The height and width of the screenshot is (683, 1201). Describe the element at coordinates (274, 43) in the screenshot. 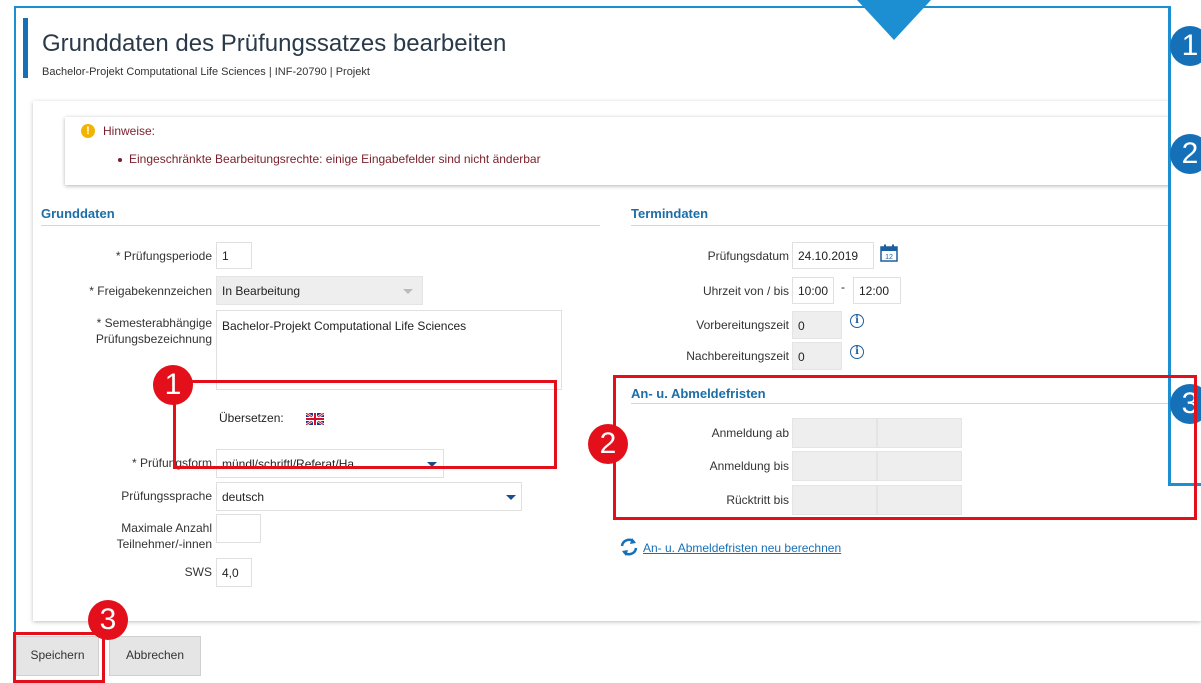

I see `page-title: Grunddaten des Prüfungssatzes bearbeiten` at that location.